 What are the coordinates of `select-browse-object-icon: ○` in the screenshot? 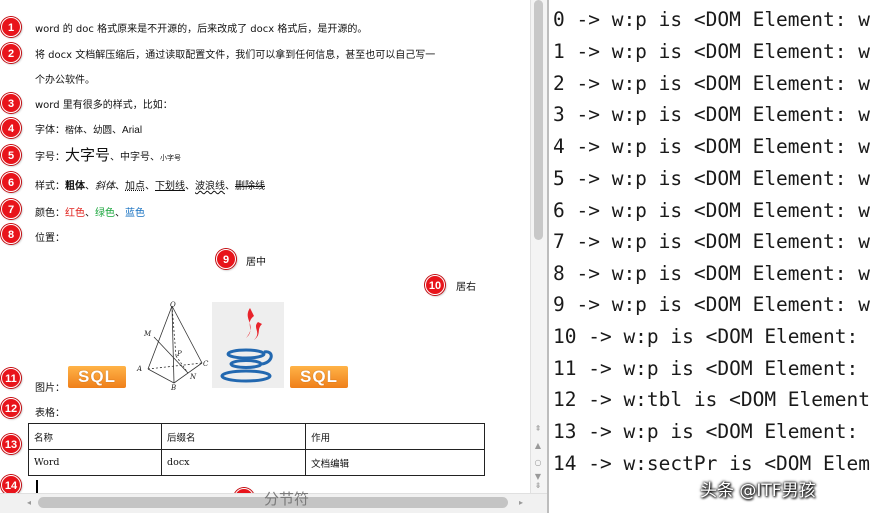 It's located at (538, 463).